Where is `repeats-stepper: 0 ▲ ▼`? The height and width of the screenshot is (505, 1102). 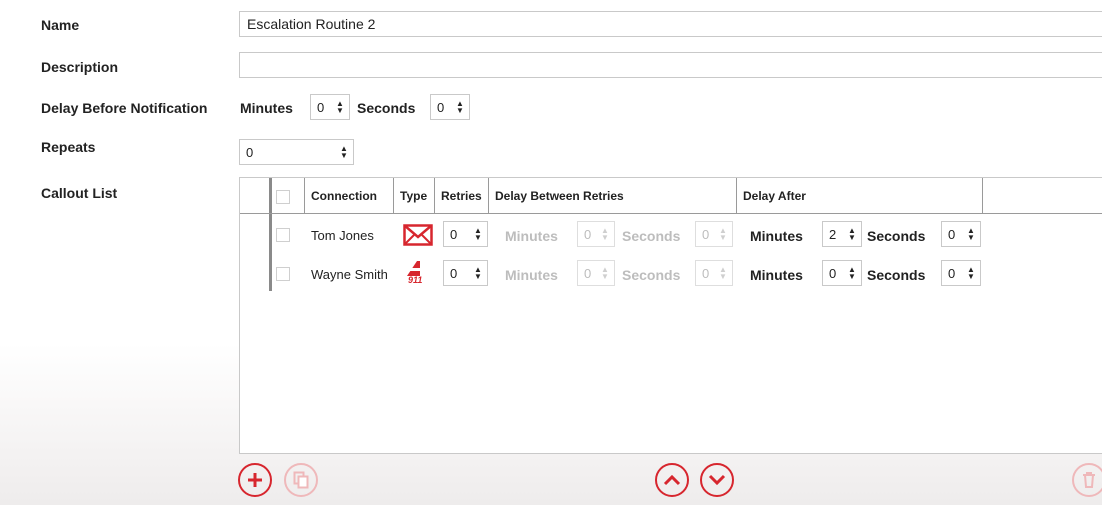 repeats-stepper: 0 ▲ ▼ is located at coordinates (296, 152).